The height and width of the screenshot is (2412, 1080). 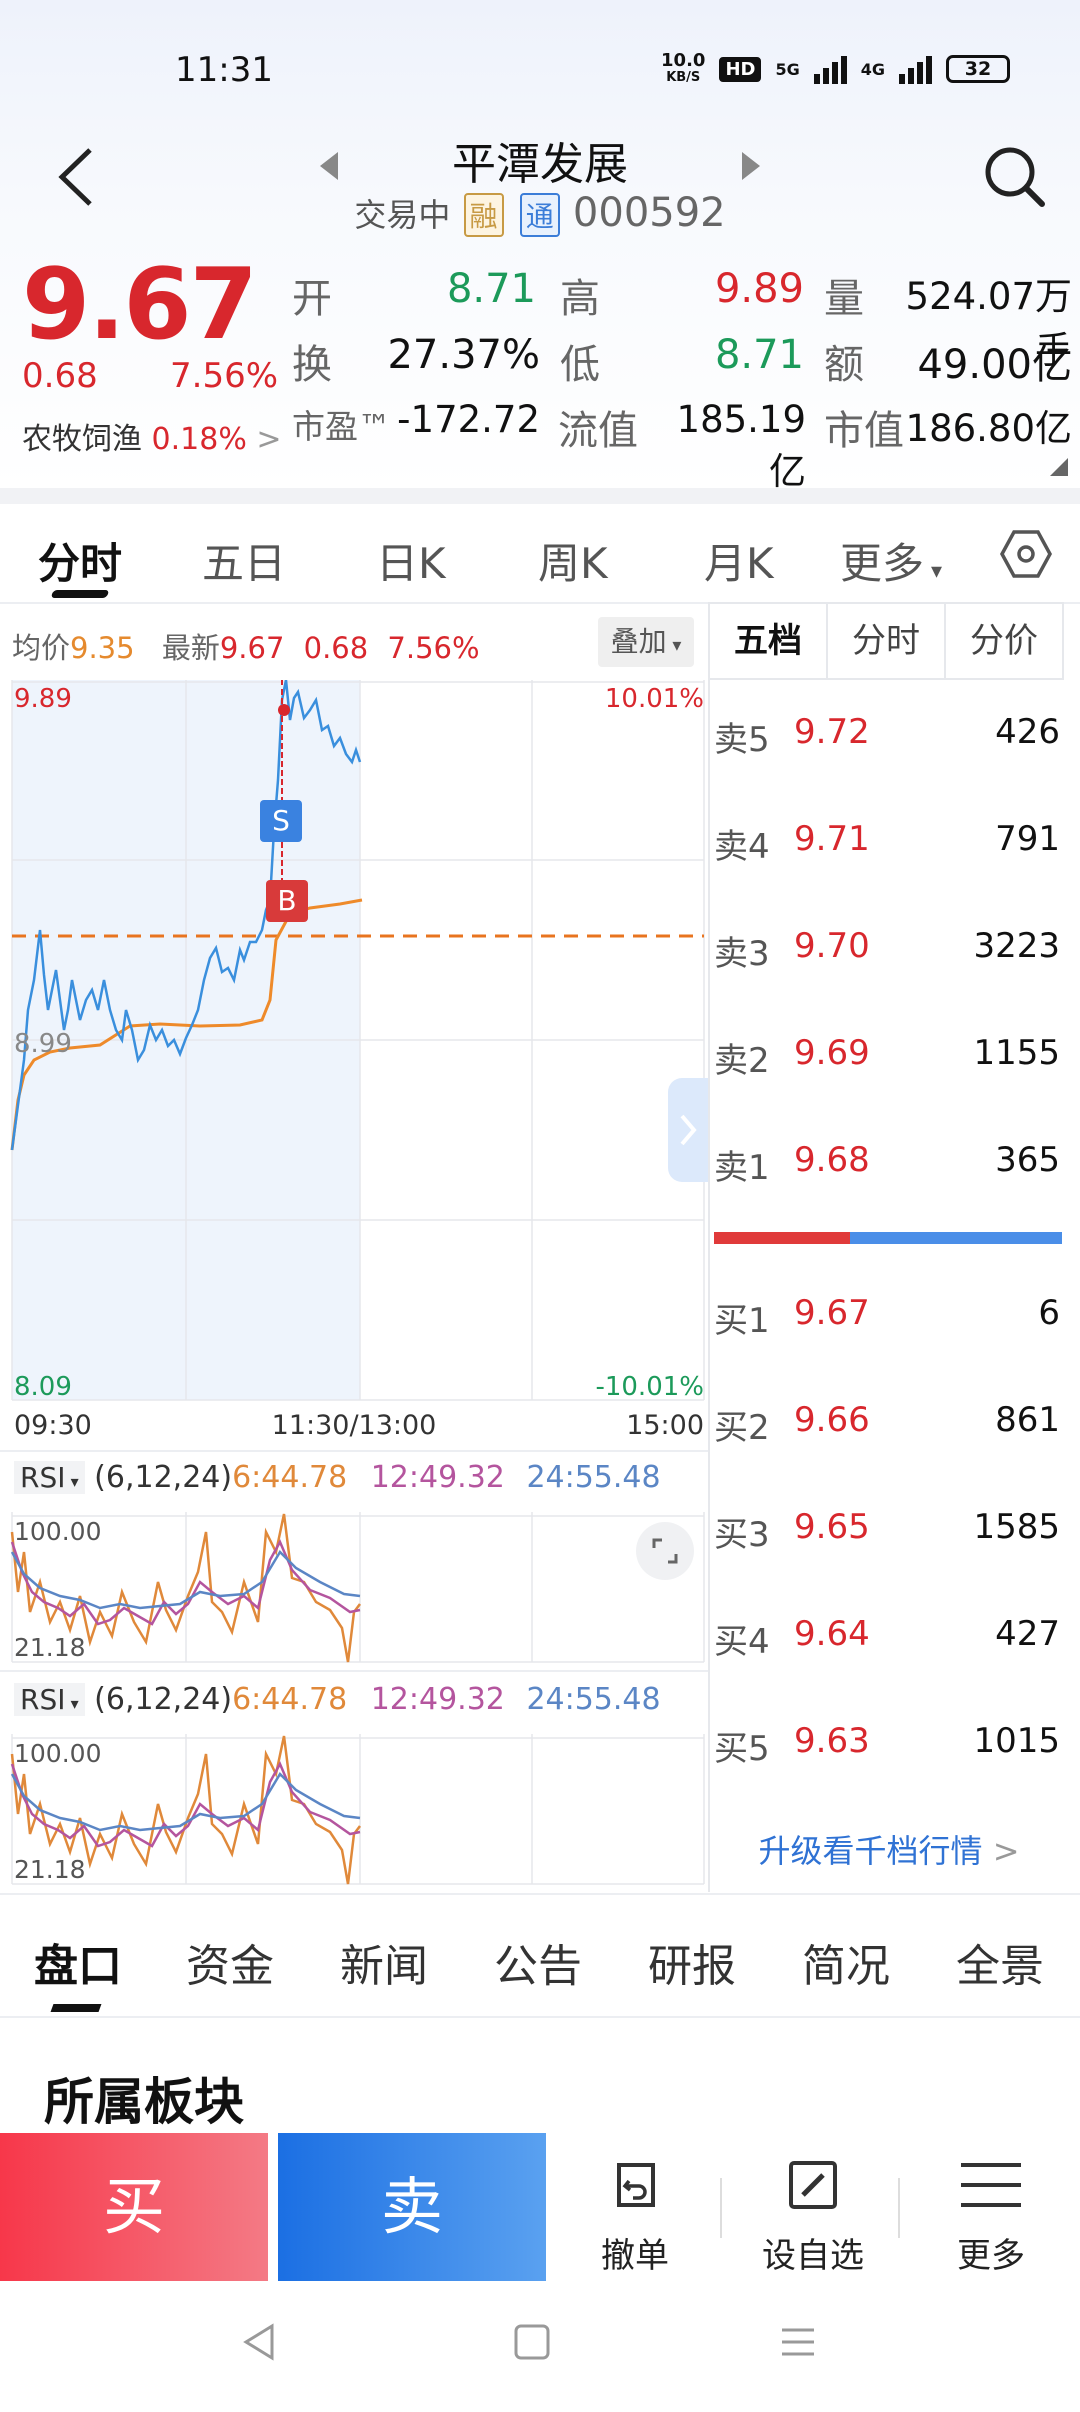 I want to click on pct-top-label: 10.01%, so click(x=654, y=699).